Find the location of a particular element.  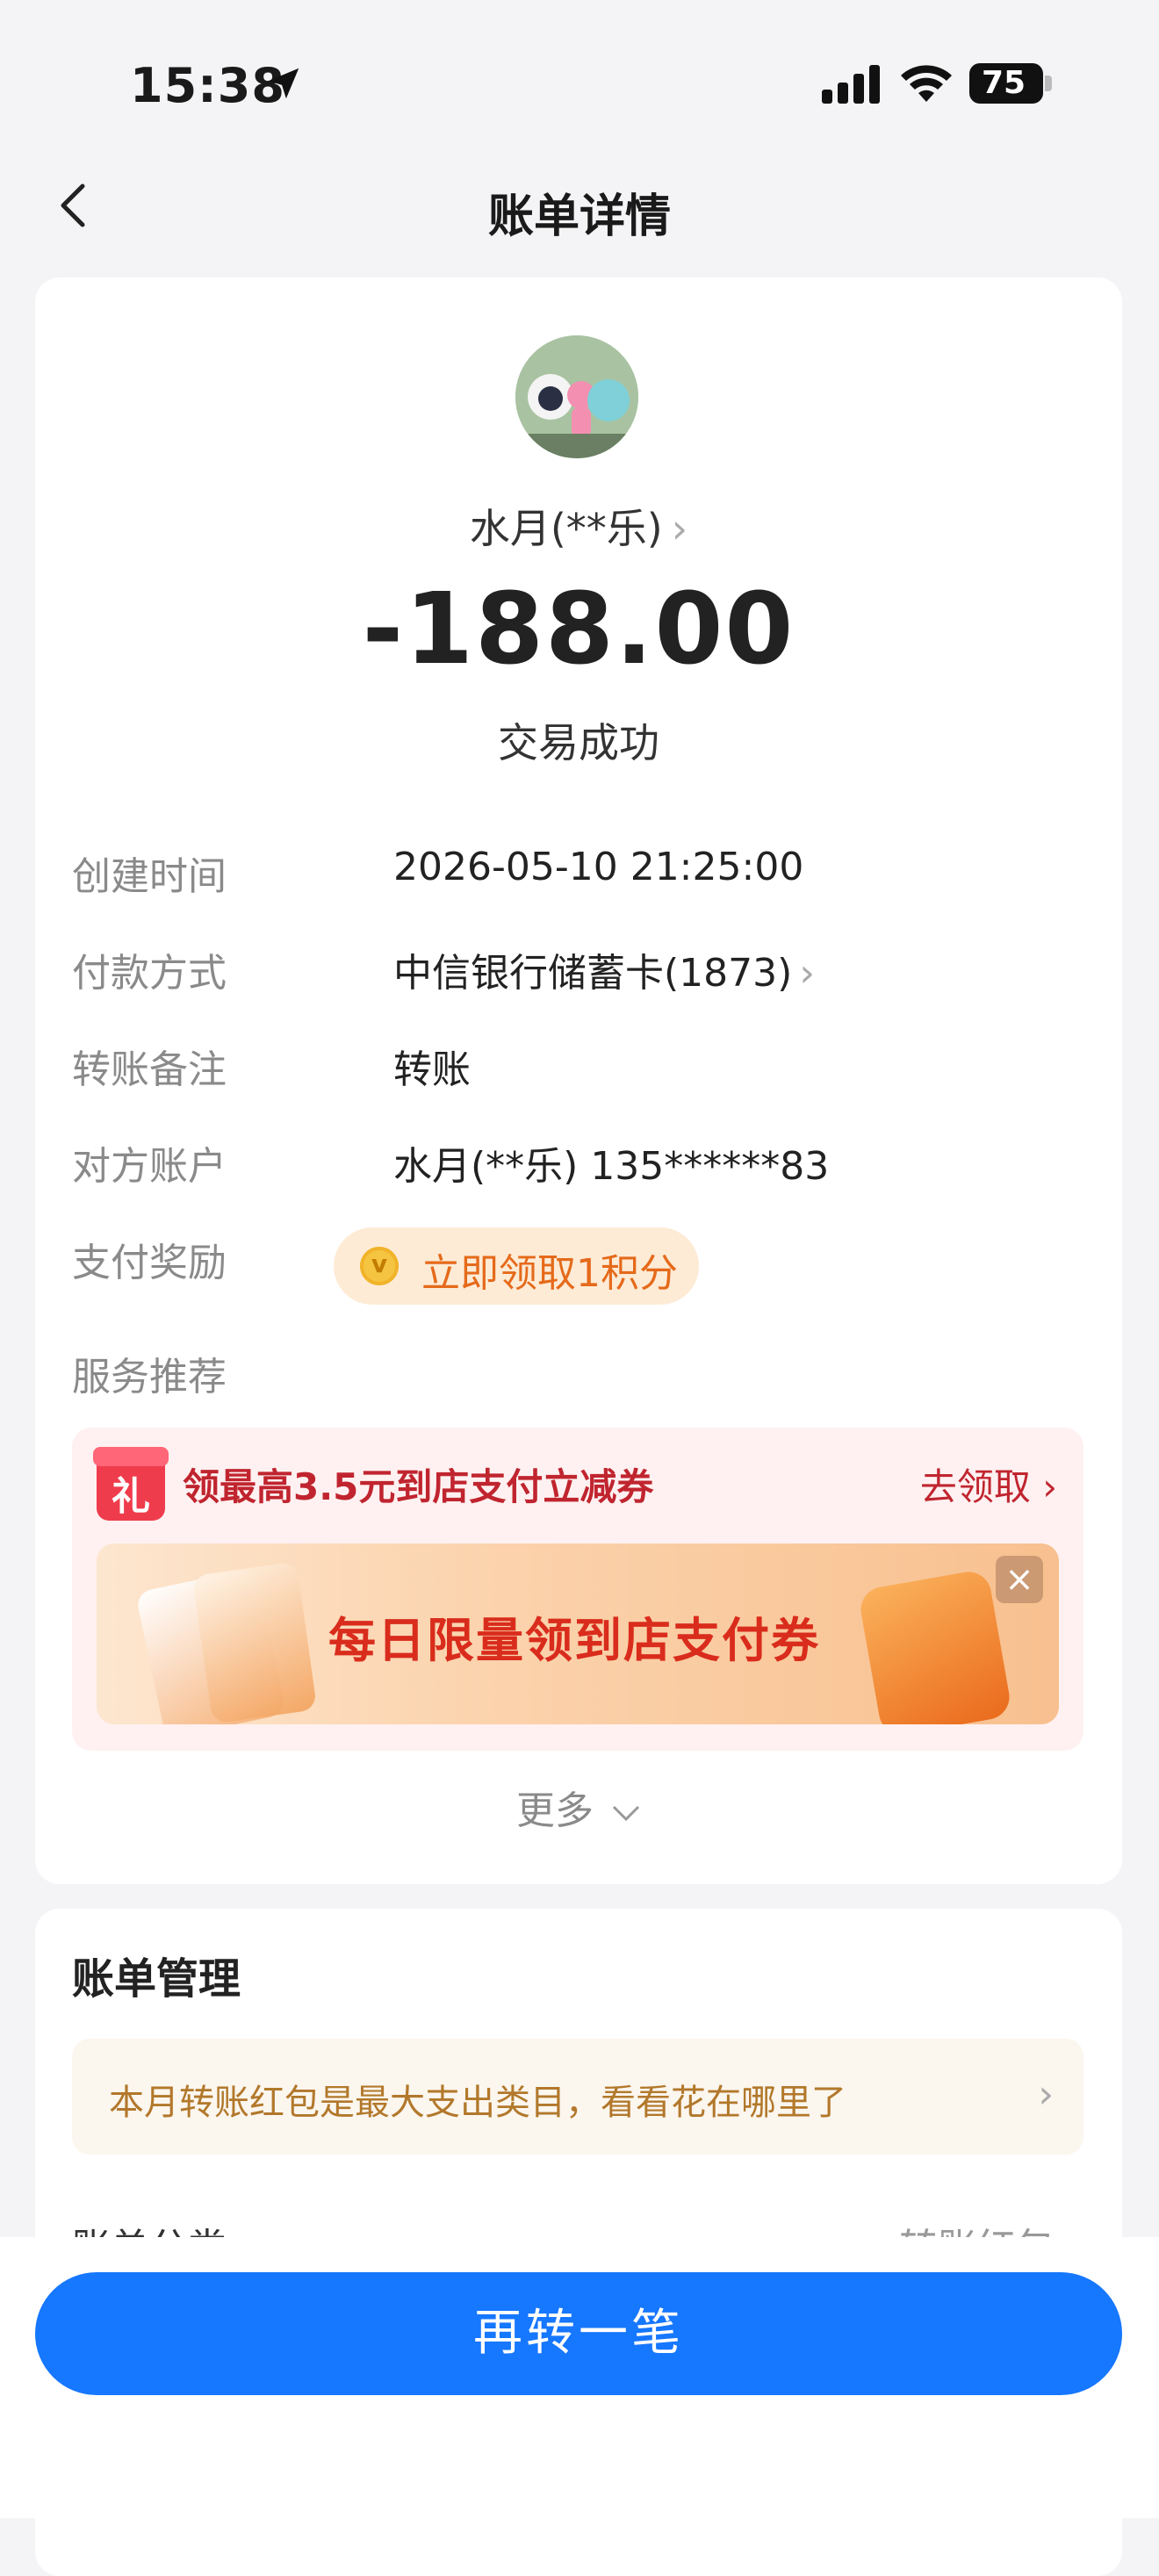

promo-title: 领最高3.5元到店支付立减券 is located at coordinates (418, 1486).